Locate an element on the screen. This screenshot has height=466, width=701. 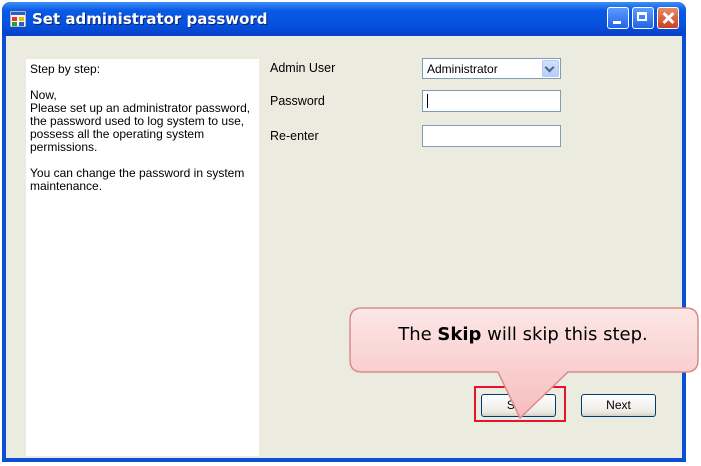
admin-user-select: Administrator is located at coordinates (491, 68).